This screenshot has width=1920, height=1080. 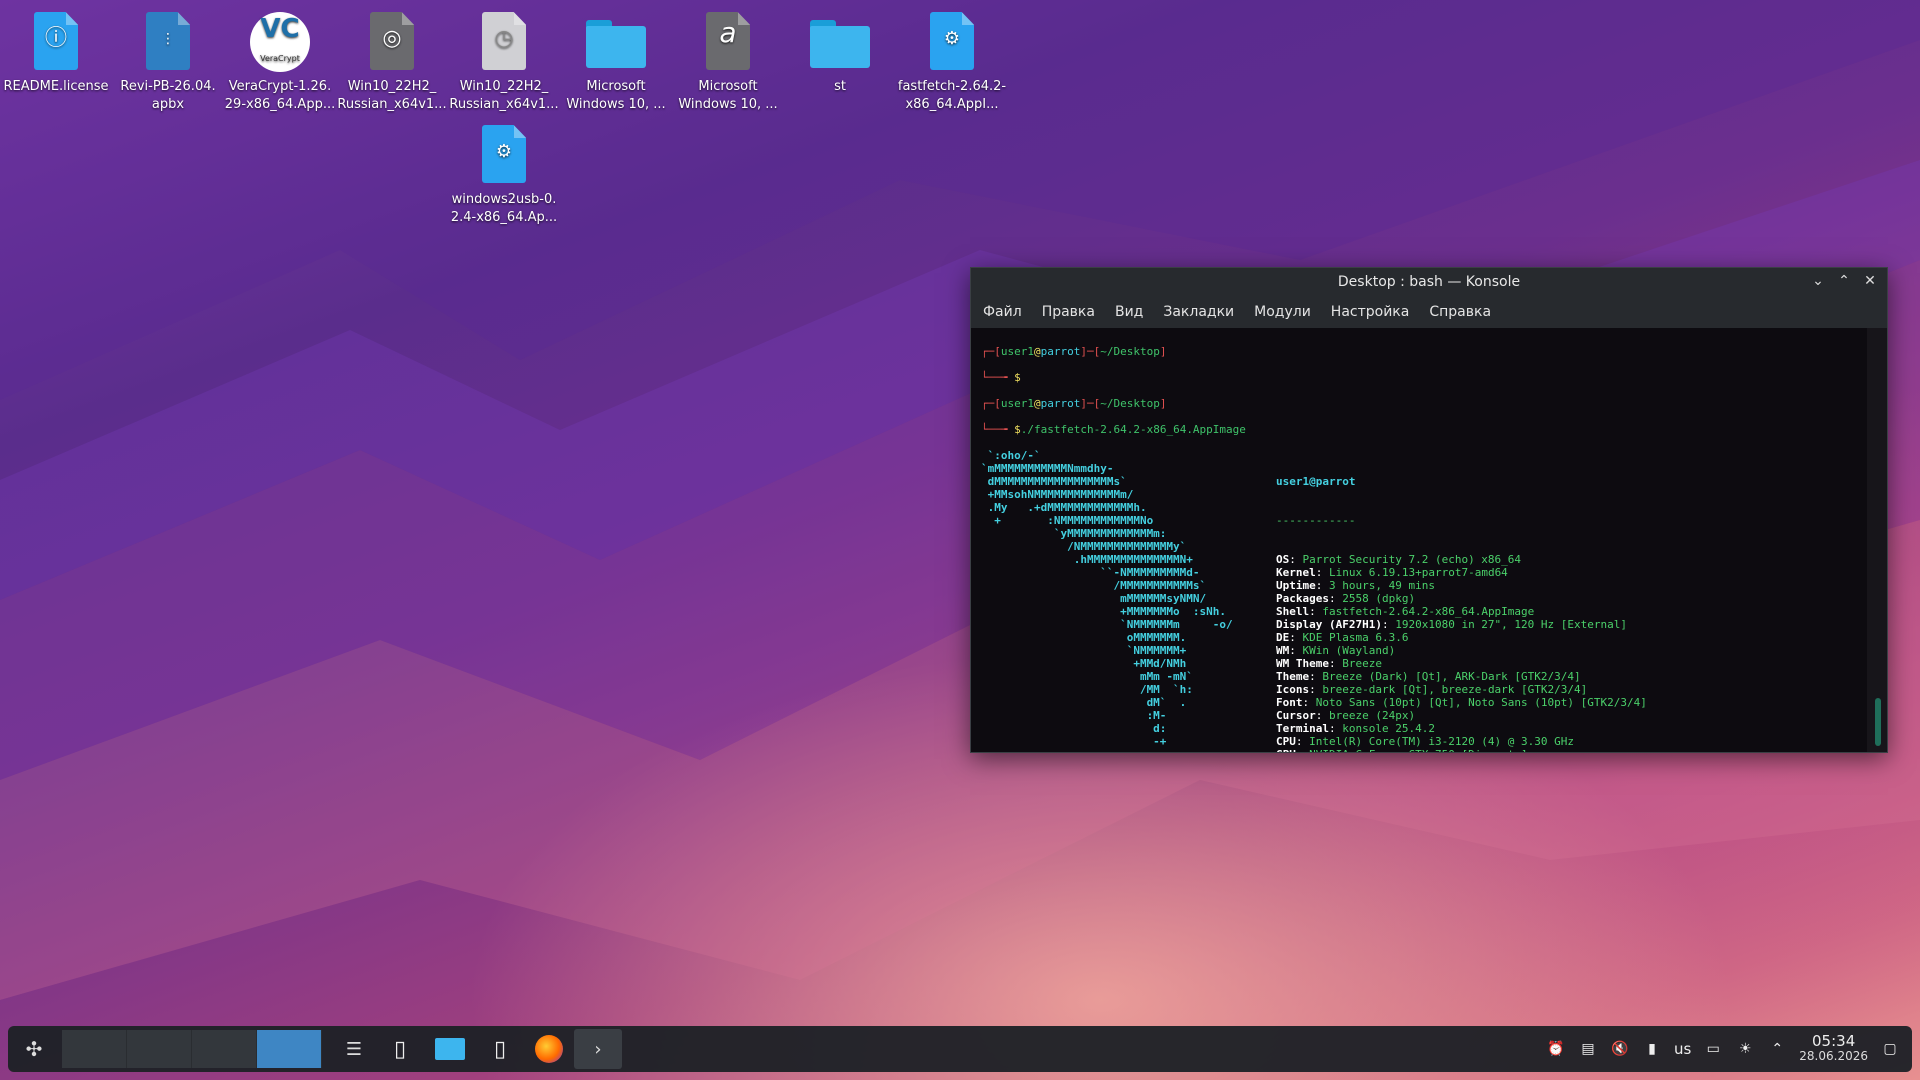 I want to click on scrollbar, so click(x=1877, y=540).